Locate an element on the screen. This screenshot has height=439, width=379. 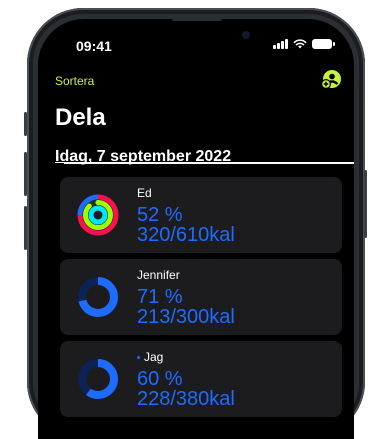
battery-icon is located at coordinates (323, 44).